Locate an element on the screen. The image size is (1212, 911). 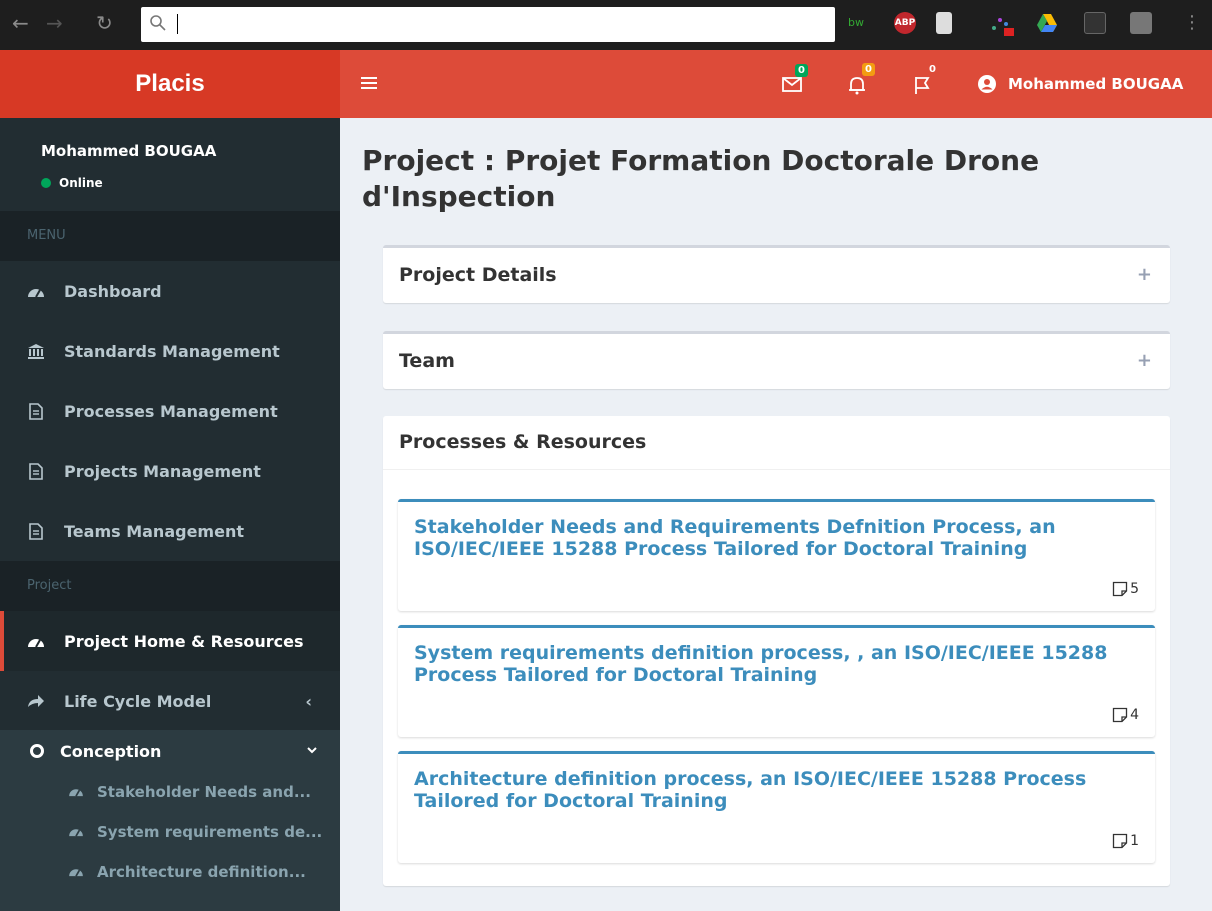
sidebar-item-projects: Projects Management is located at coordinates (170, 471).